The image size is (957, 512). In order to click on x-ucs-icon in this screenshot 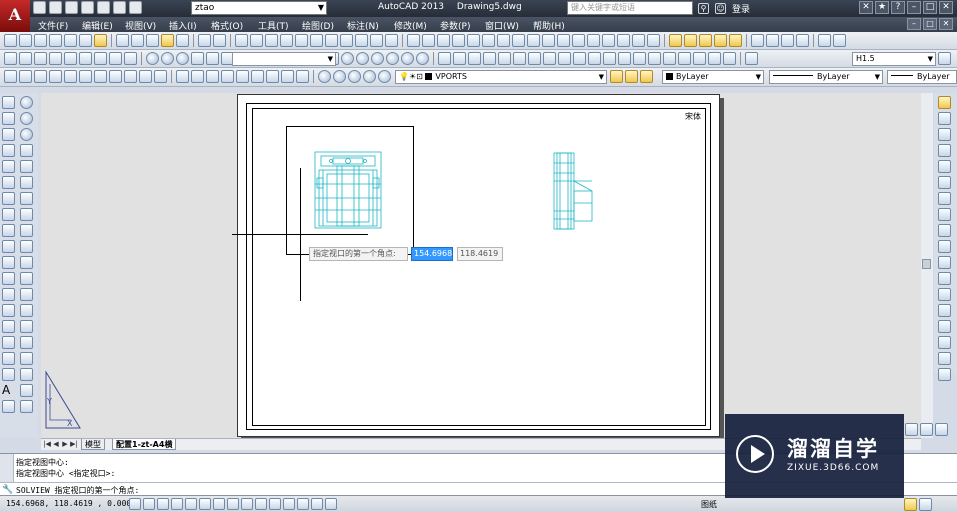, I will do `click(115, 76)`.